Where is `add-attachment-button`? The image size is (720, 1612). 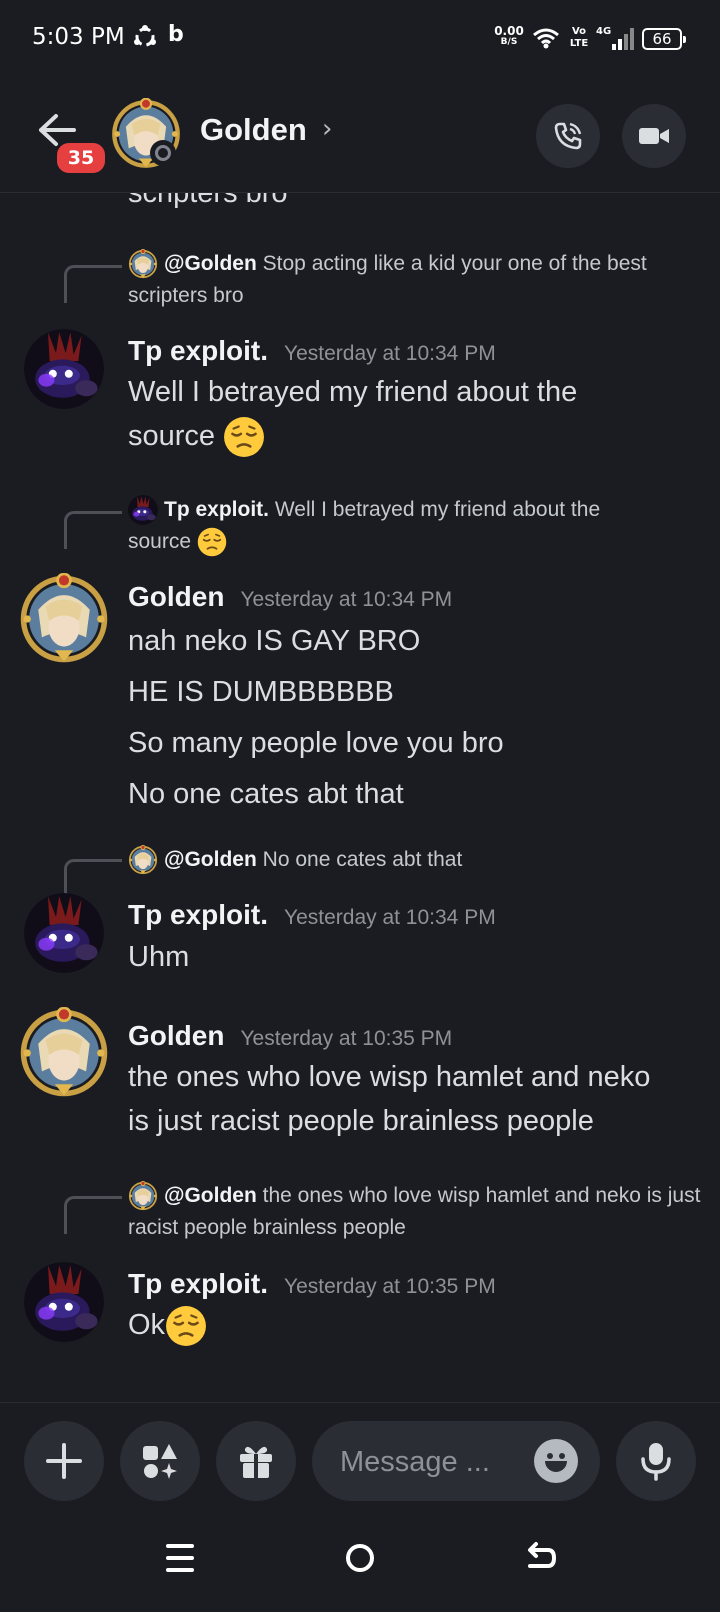 add-attachment-button is located at coordinates (64, 1461).